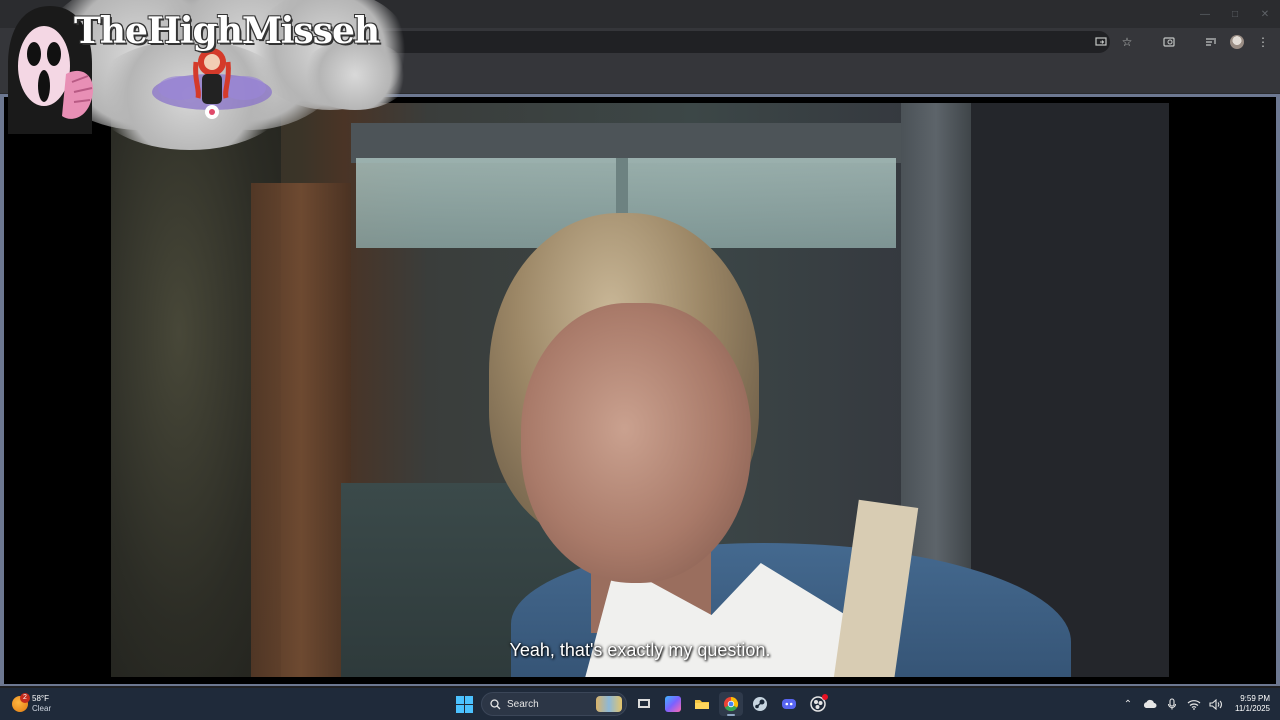  I want to click on volume-icon, so click(1216, 704).